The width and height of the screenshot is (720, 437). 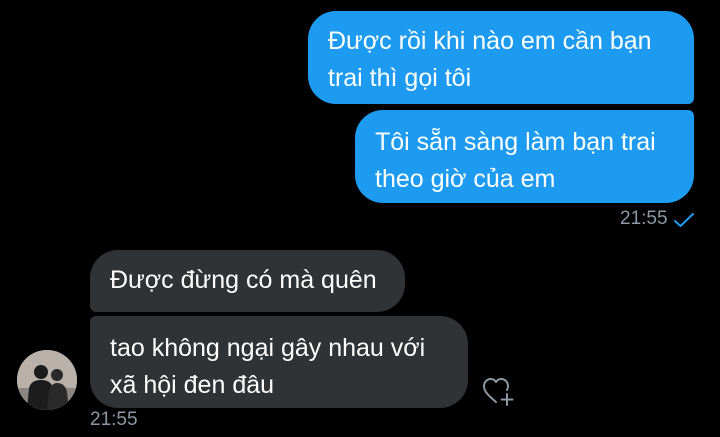 What do you see at coordinates (114, 419) in the screenshot?
I see `received-timestamp: 21:55` at bounding box center [114, 419].